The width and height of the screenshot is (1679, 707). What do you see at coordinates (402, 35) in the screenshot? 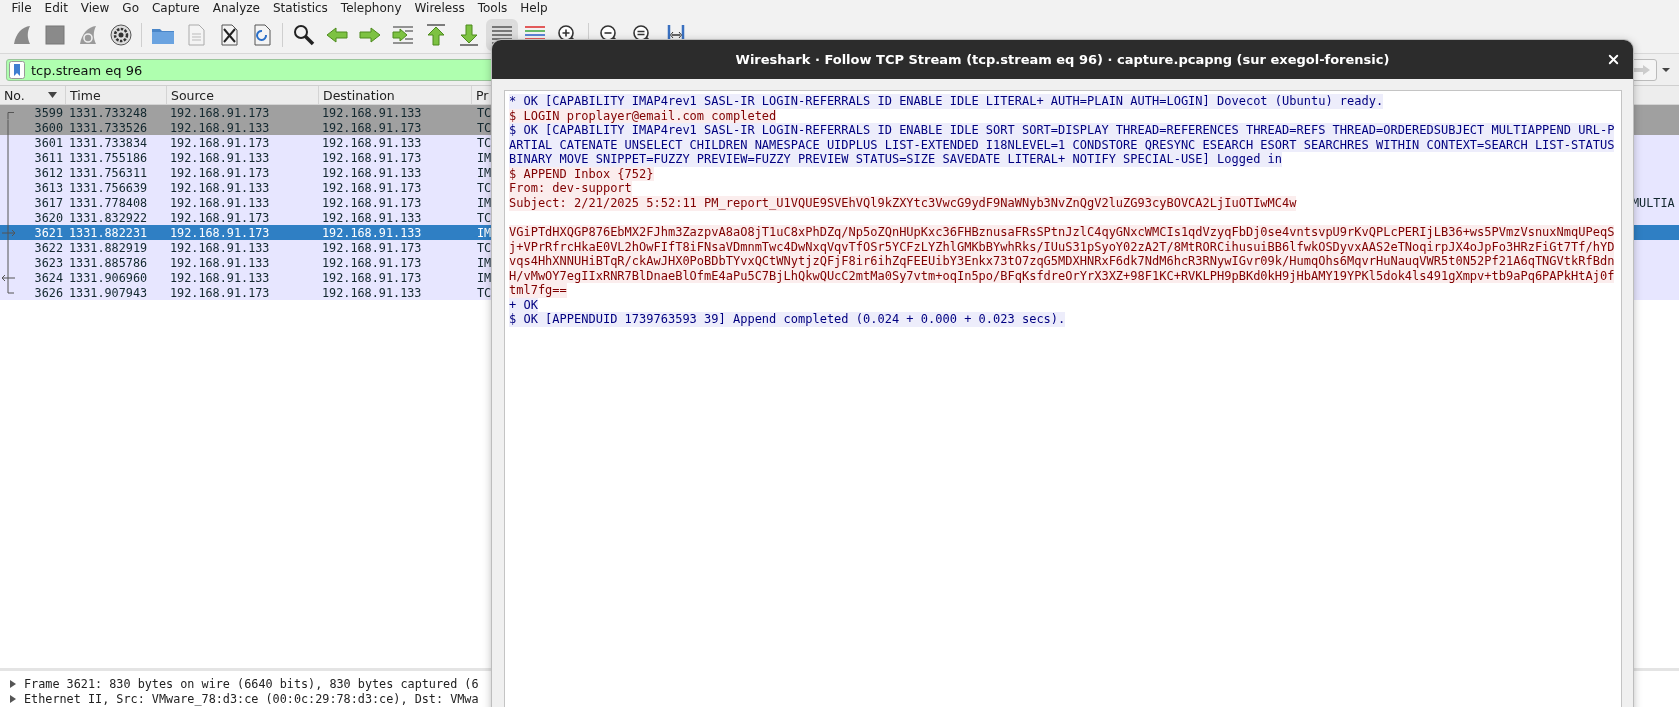
I see `jump-arrow-icon` at bounding box center [402, 35].